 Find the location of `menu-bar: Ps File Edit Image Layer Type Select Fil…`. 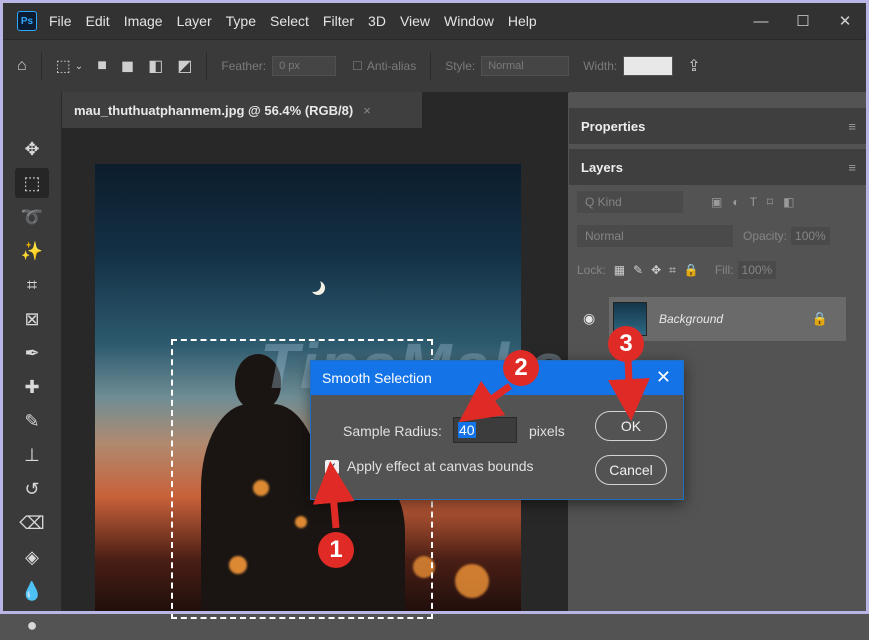

menu-bar: Ps File Edit Image Layer Type Select Fil… is located at coordinates (434, 21).